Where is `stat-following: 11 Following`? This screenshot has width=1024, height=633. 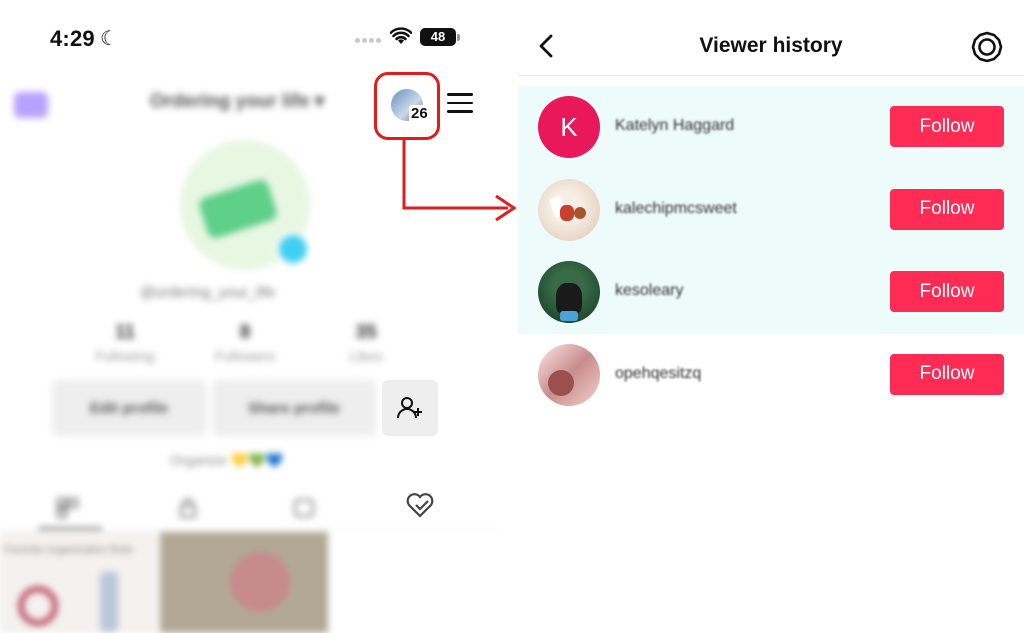 stat-following: 11 Following is located at coordinates (125, 343).